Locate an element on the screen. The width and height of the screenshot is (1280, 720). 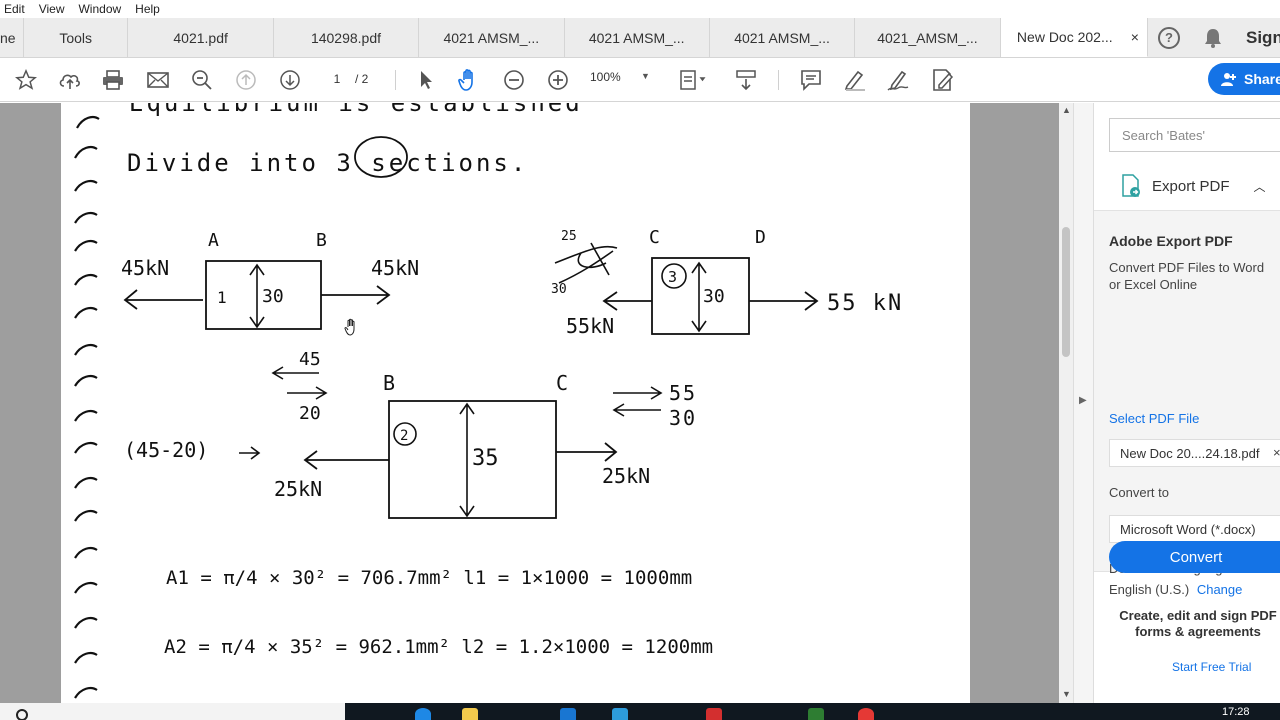
select-cursor-icon is located at coordinates (426, 80).